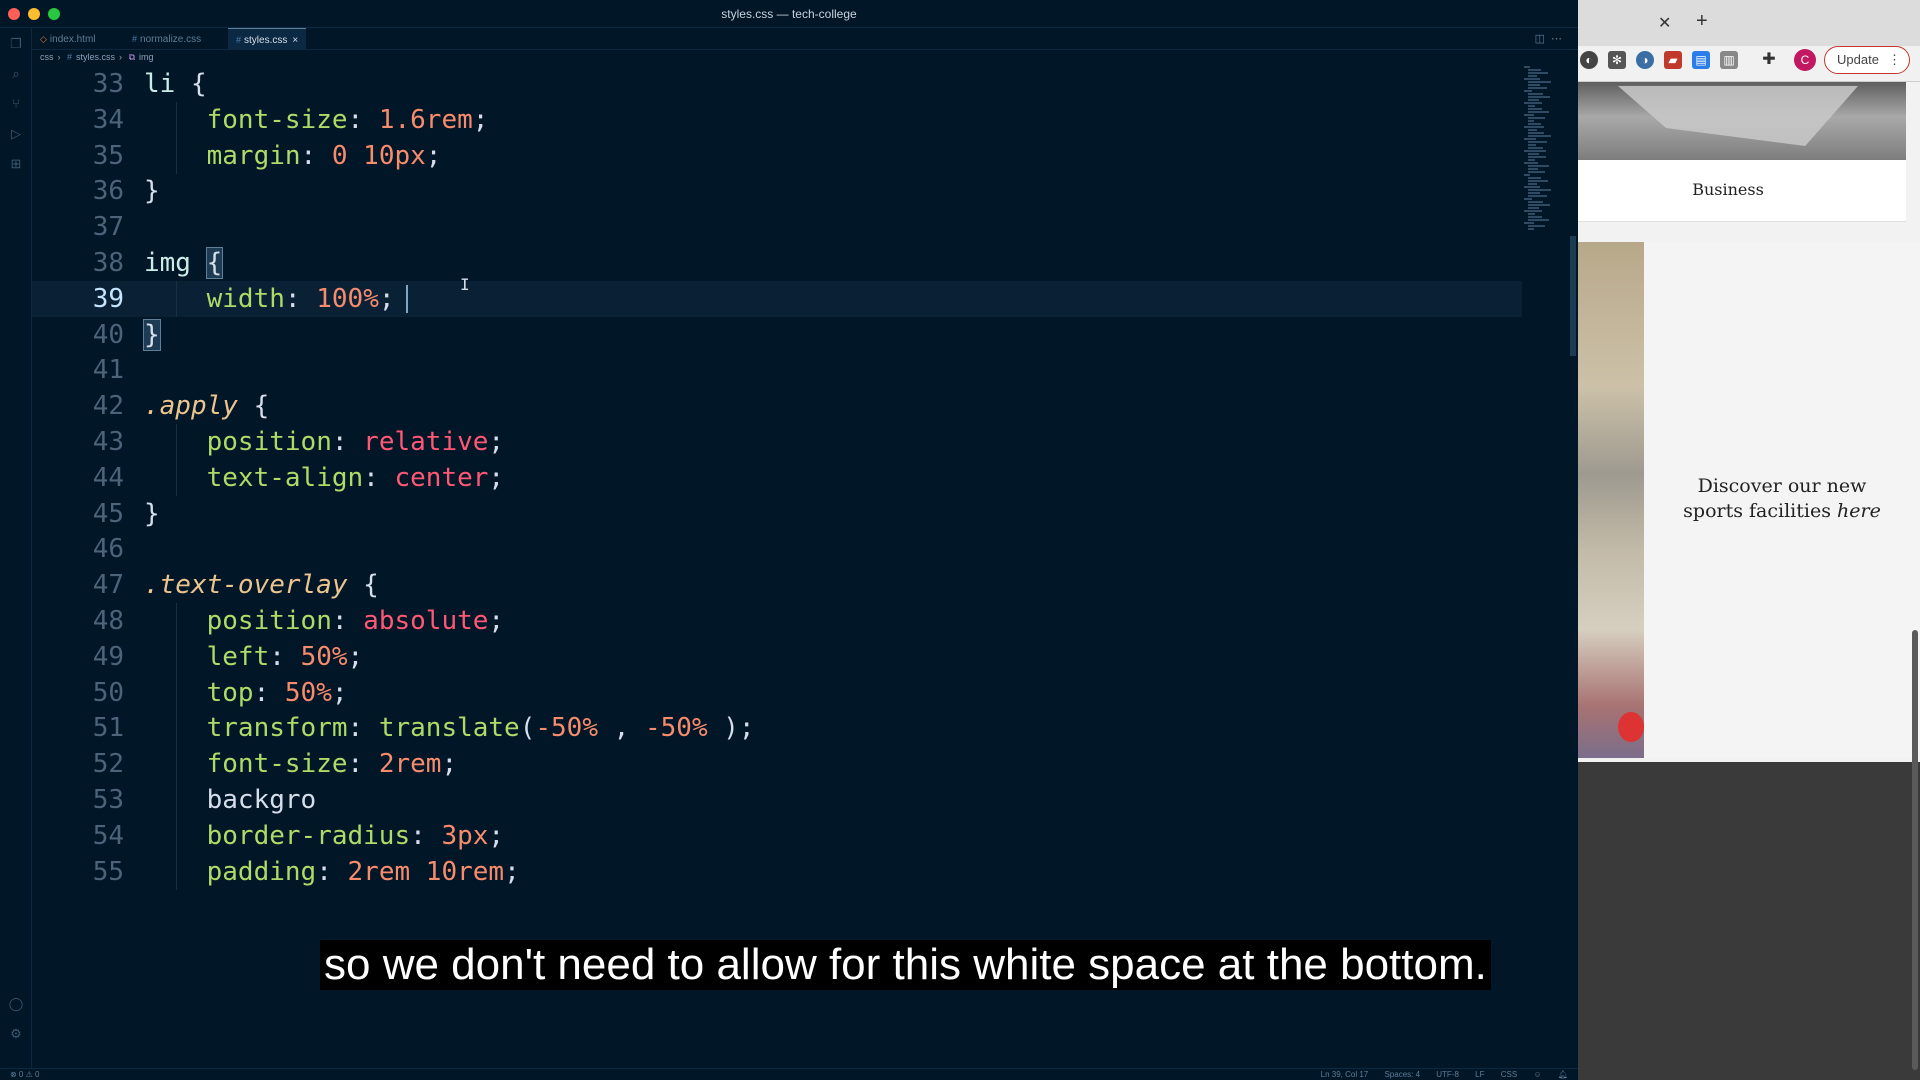 The image size is (1920, 1080). Describe the element at coordinates (1543, 39) in the screenshot. I see `split-editor-icon: ◫` at that location.